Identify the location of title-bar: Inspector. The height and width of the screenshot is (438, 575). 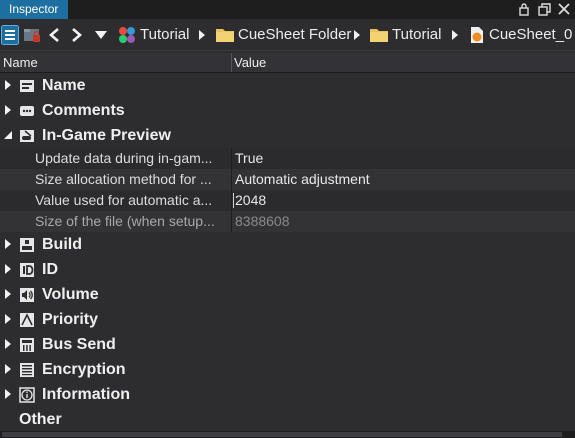
(287, 9).